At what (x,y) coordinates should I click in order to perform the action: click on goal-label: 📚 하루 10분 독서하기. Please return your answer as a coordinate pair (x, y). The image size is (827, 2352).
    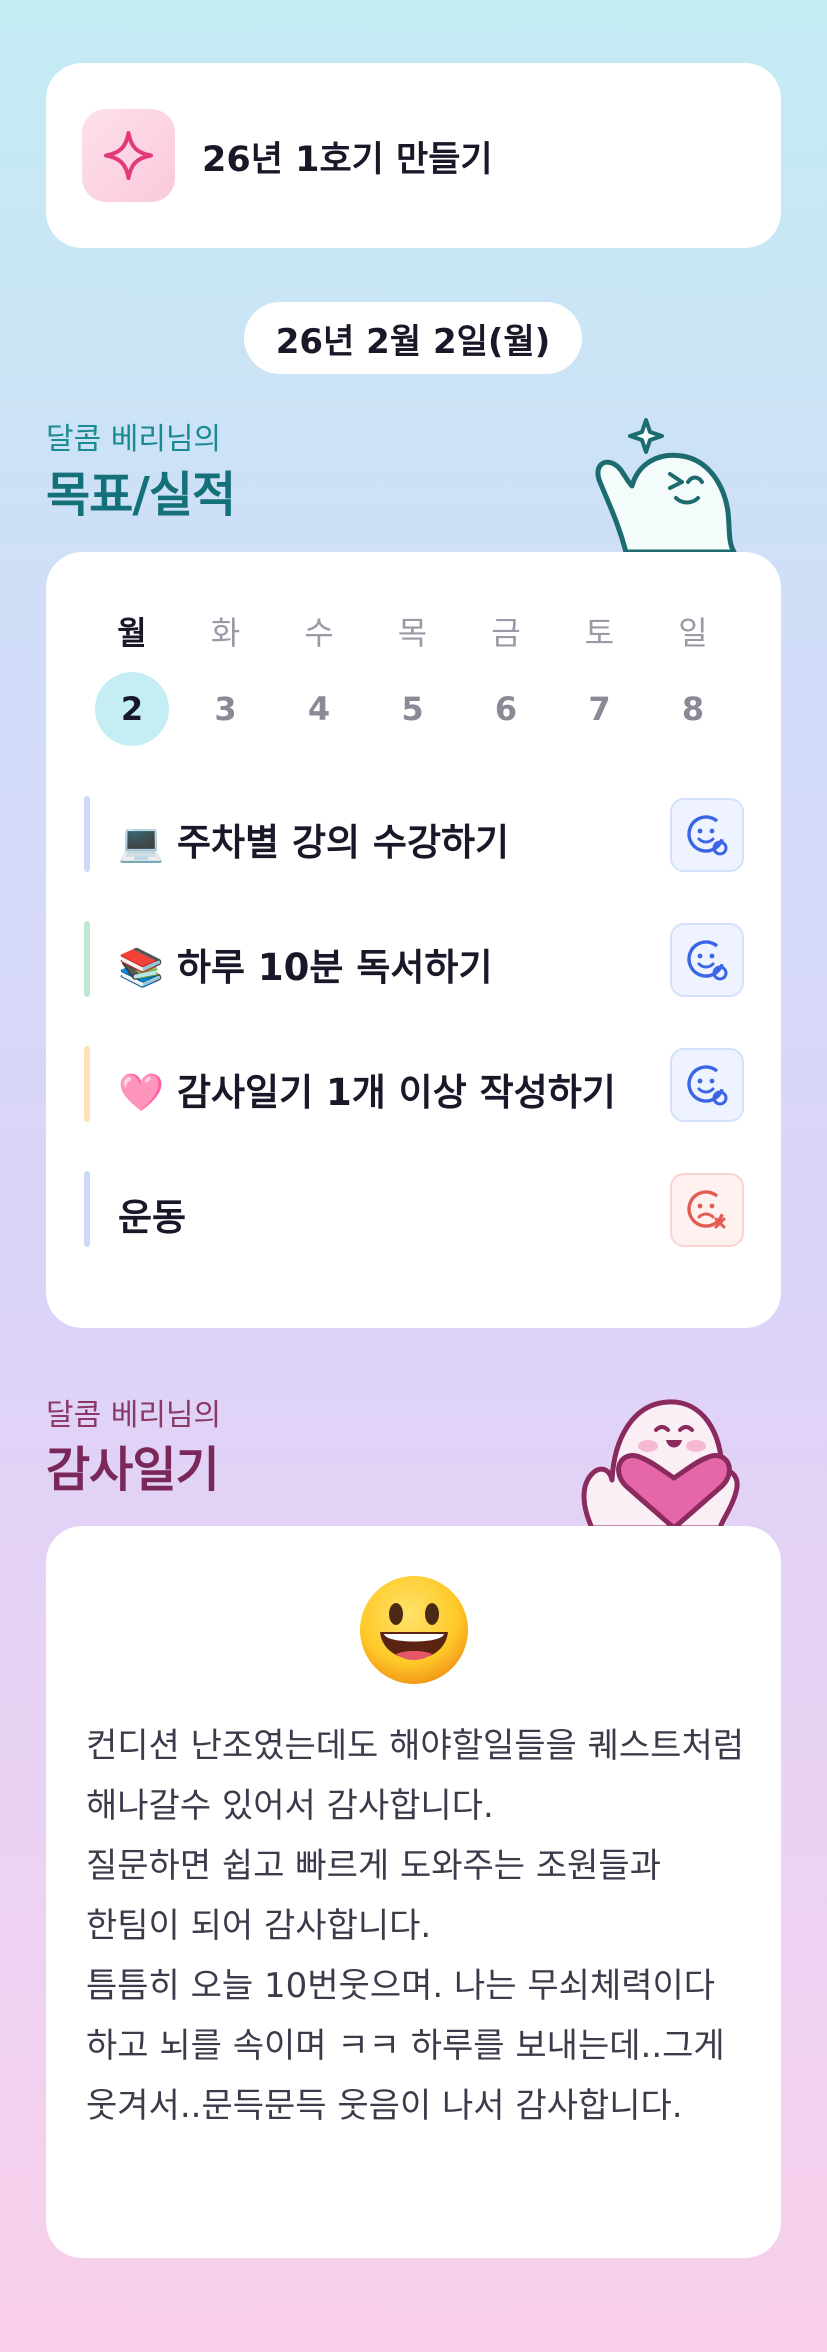
    Looking at the image, I should click on (305, 967).